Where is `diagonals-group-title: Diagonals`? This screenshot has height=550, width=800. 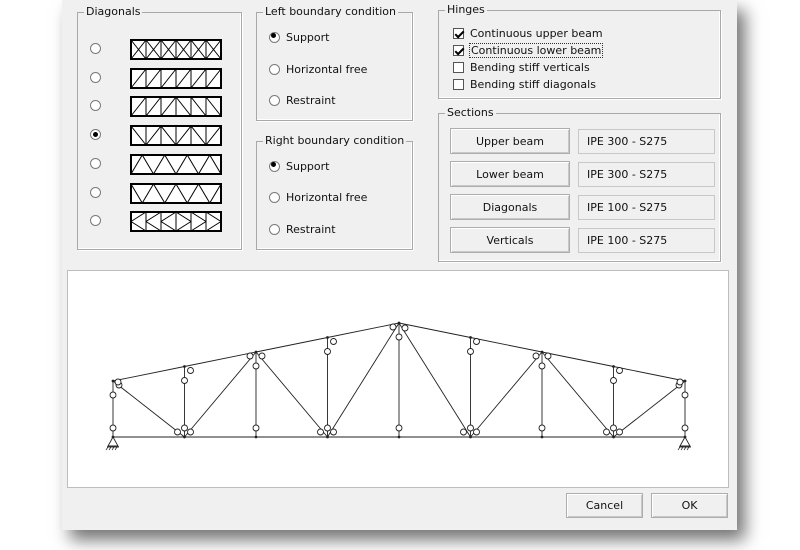
diagonals-group-title: Diagonals is located at coordinates (113, 11).